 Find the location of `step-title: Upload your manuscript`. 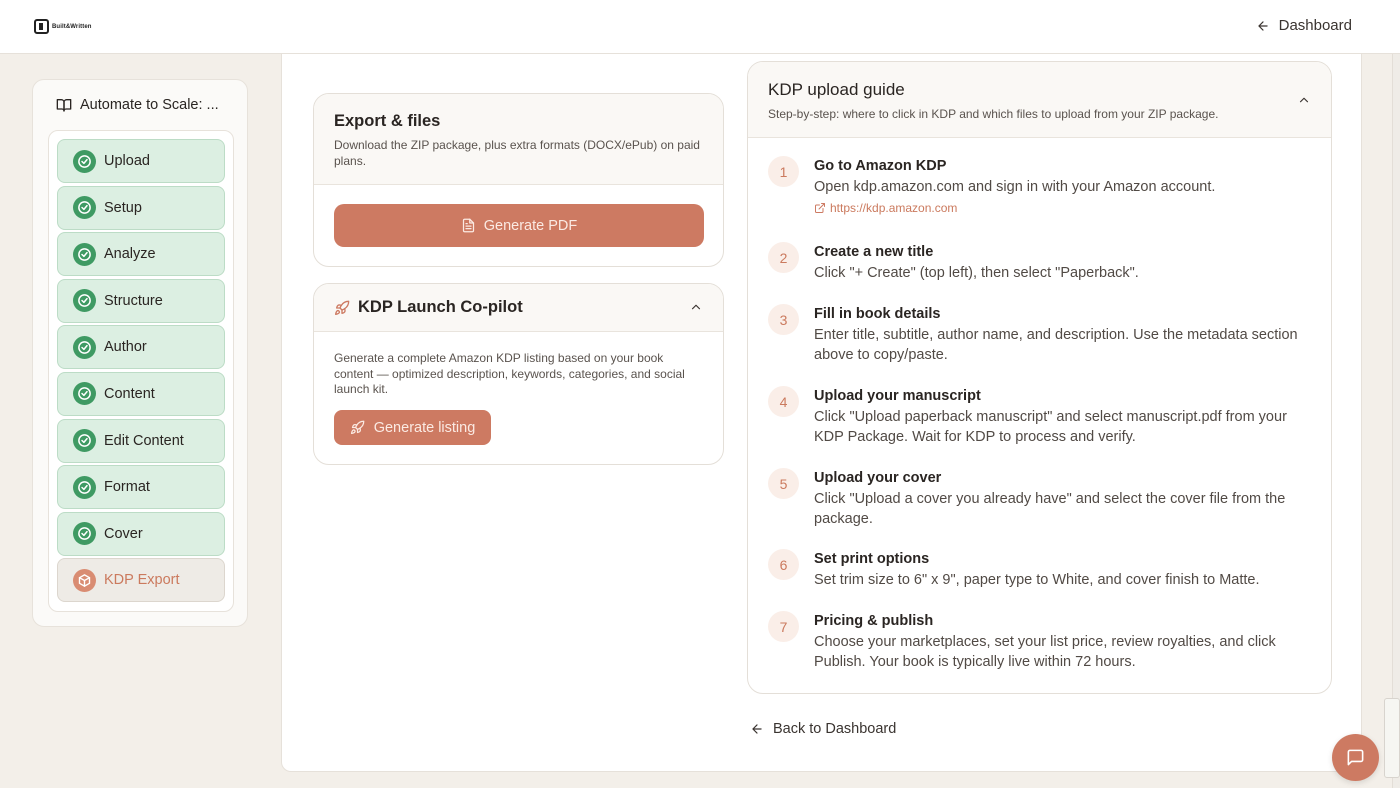

step-title: Upload your manuscript is located at coordinates (897, 396).